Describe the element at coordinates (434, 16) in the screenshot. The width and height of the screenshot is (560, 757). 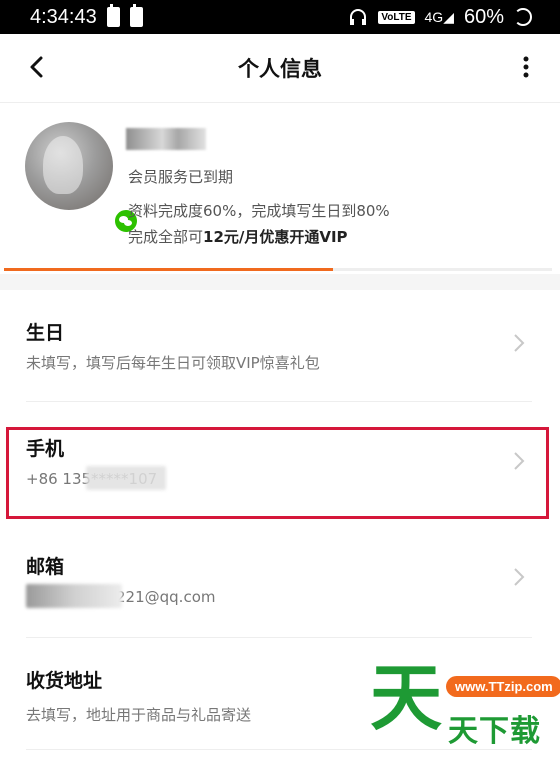
I see `signal-label: 4G` at that location.